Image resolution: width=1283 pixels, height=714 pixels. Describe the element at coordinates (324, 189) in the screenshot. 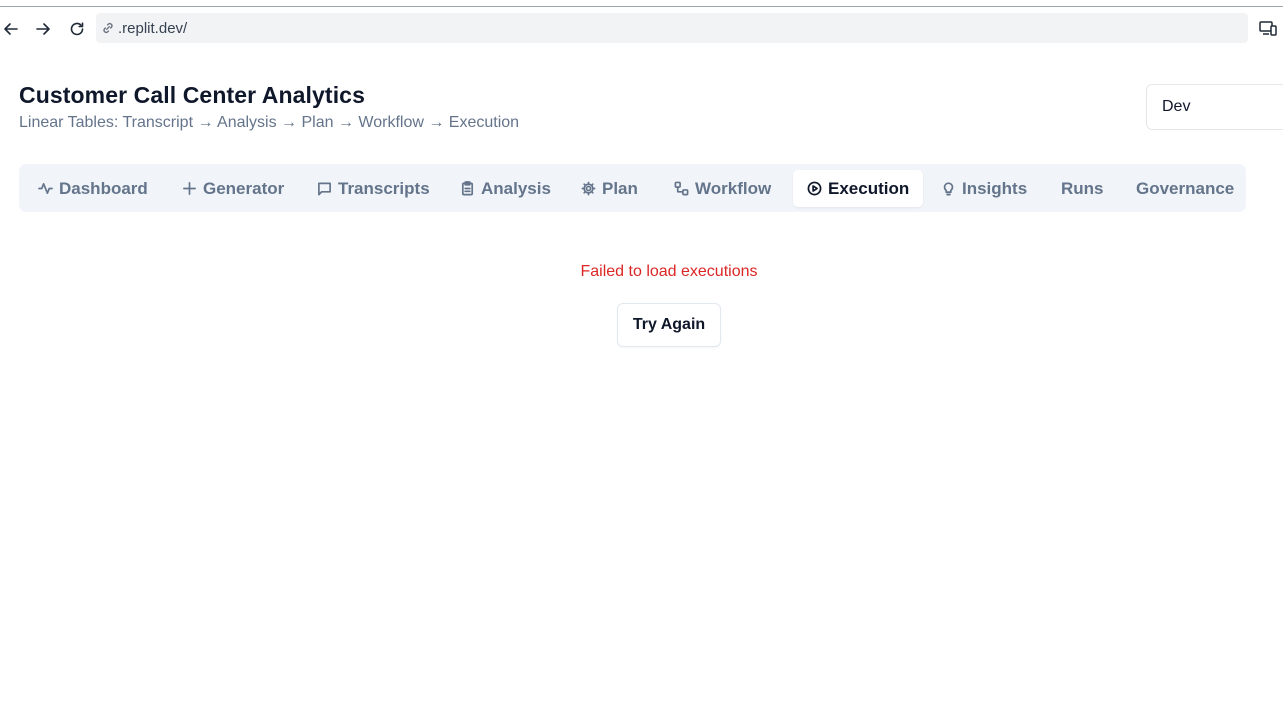

I see `message-square-icon` at that location.